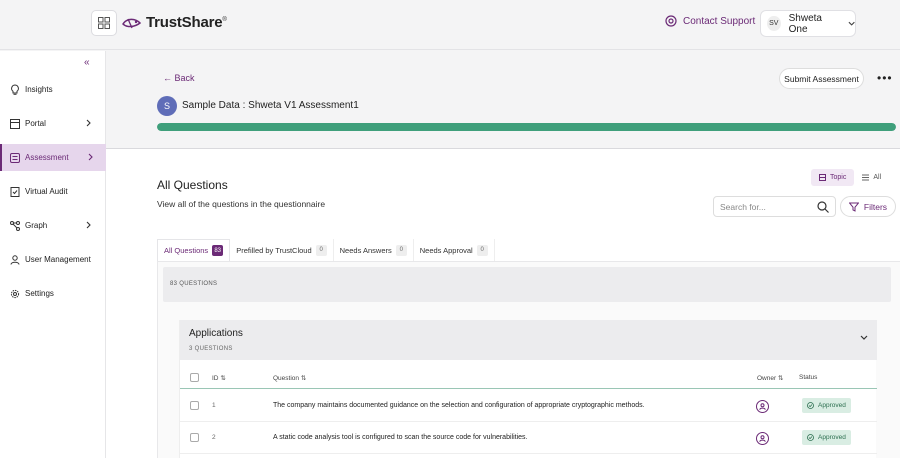 The image size is (900, 458). Describe the element at coordinates (528, 378) in the screenshot. I see `table-header: ID ⇅ Question ⇅ Owner ⇅ Status` at that location.